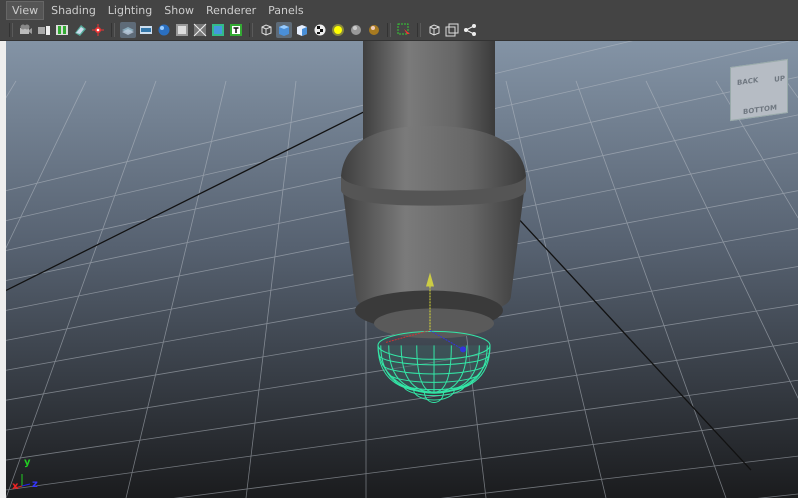  I want to click on axis-label: y, so click(27, 463).